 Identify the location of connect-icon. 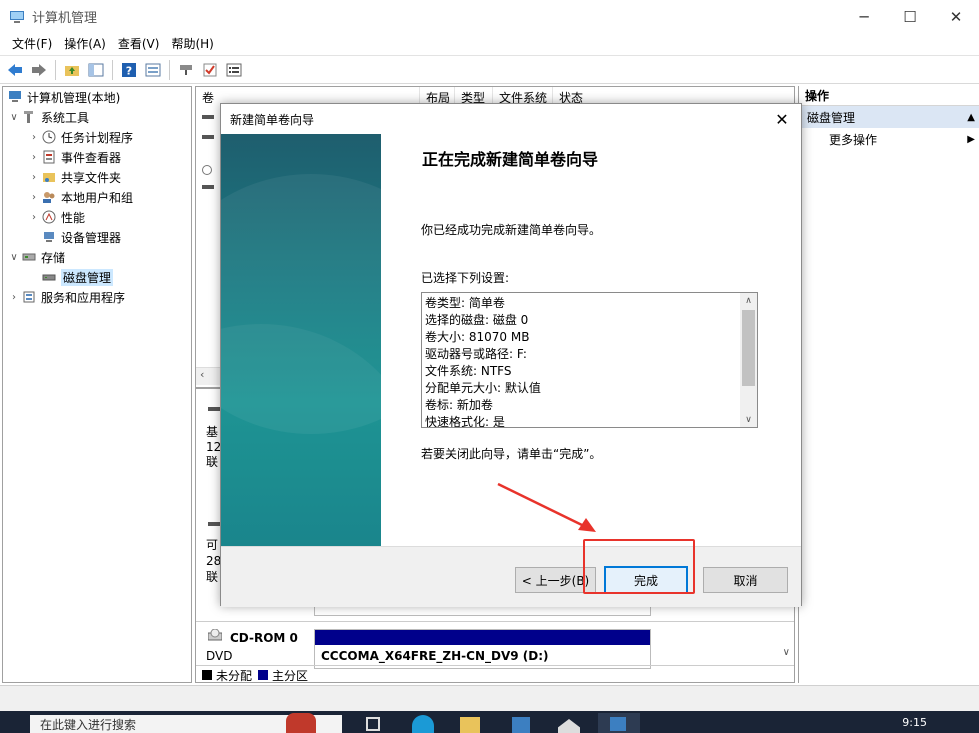
(186, 70).